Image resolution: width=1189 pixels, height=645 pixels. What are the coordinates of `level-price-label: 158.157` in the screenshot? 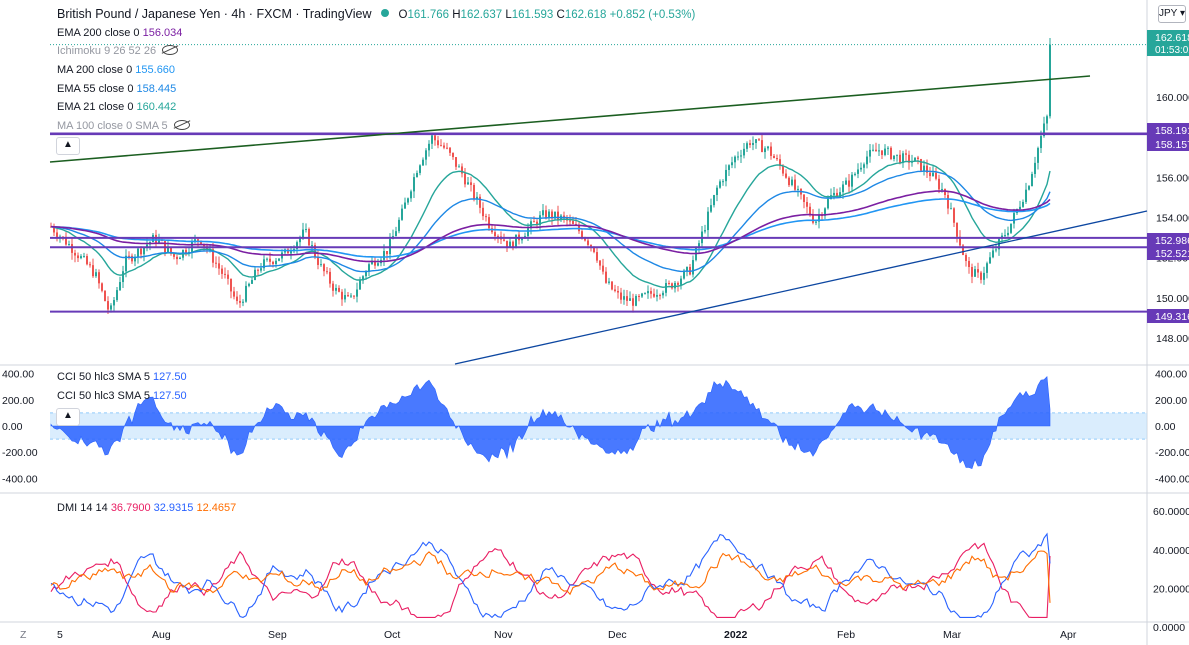 It's located at (1172, 145).